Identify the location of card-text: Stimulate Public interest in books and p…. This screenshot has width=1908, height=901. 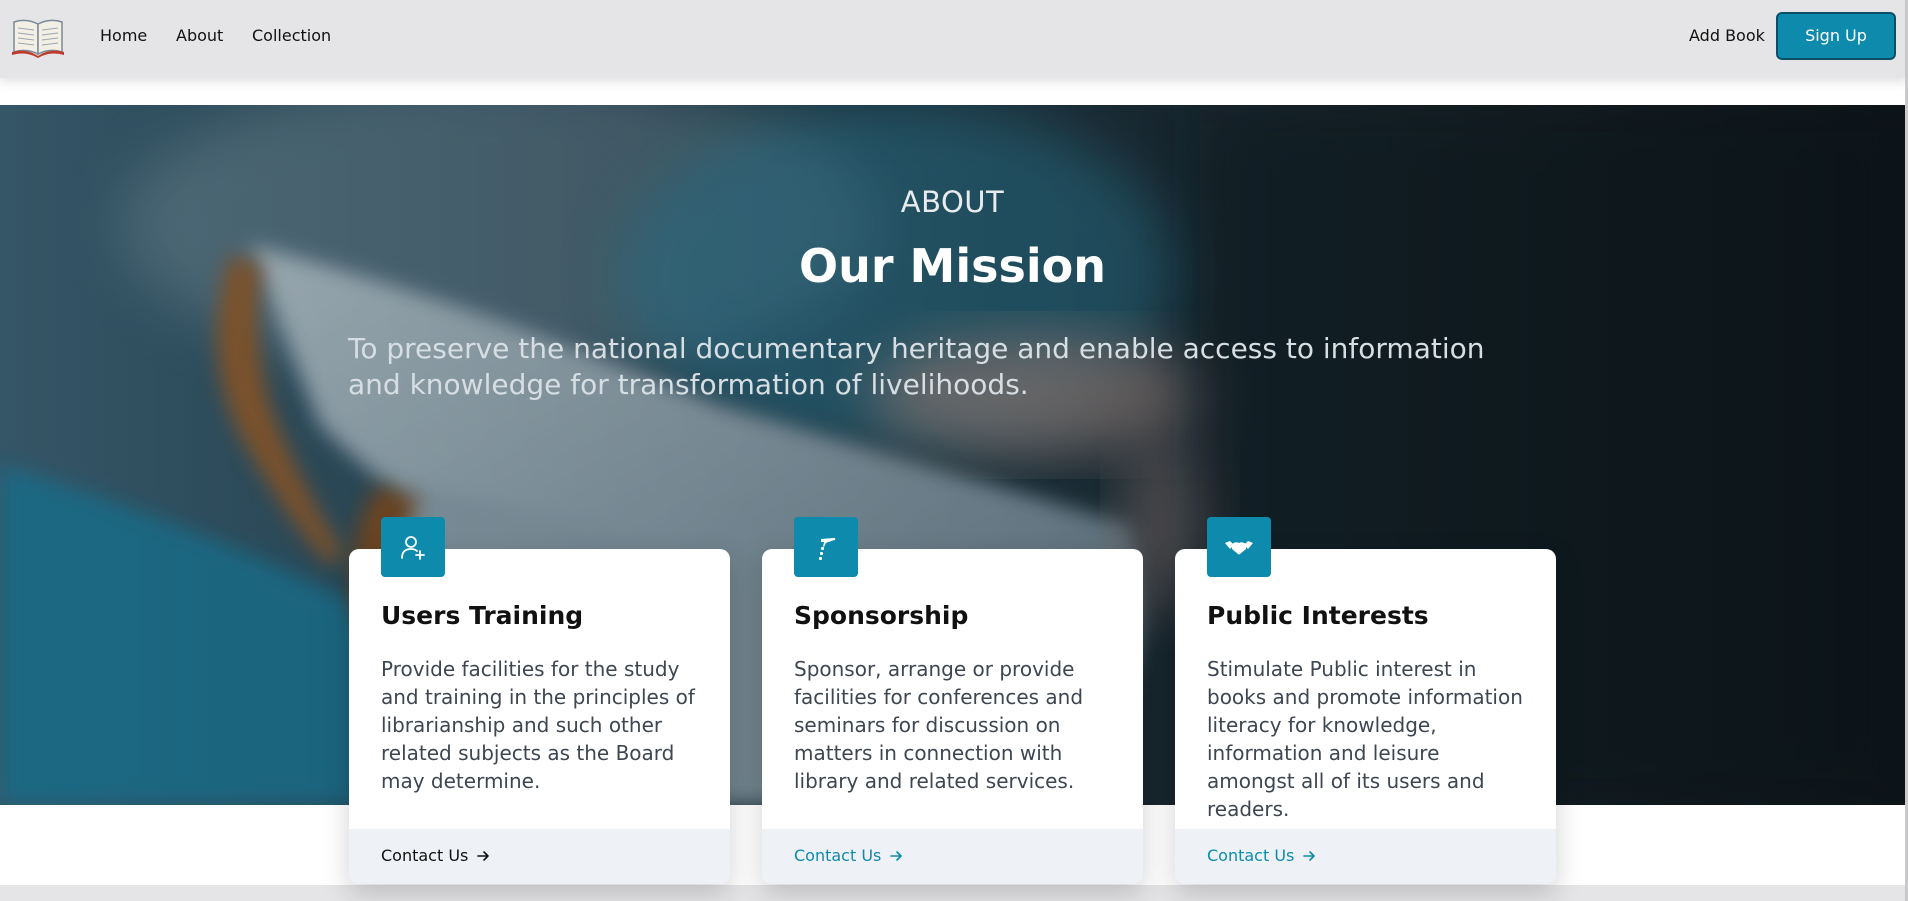
(1365, 739).